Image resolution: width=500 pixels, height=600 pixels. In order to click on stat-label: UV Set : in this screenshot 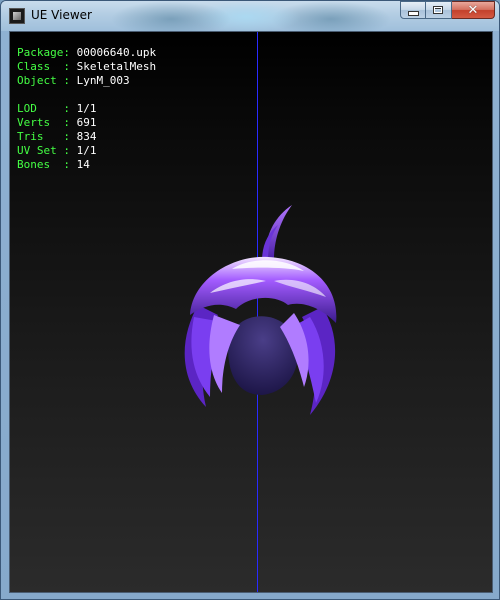, I will do `click(47, 150)`.